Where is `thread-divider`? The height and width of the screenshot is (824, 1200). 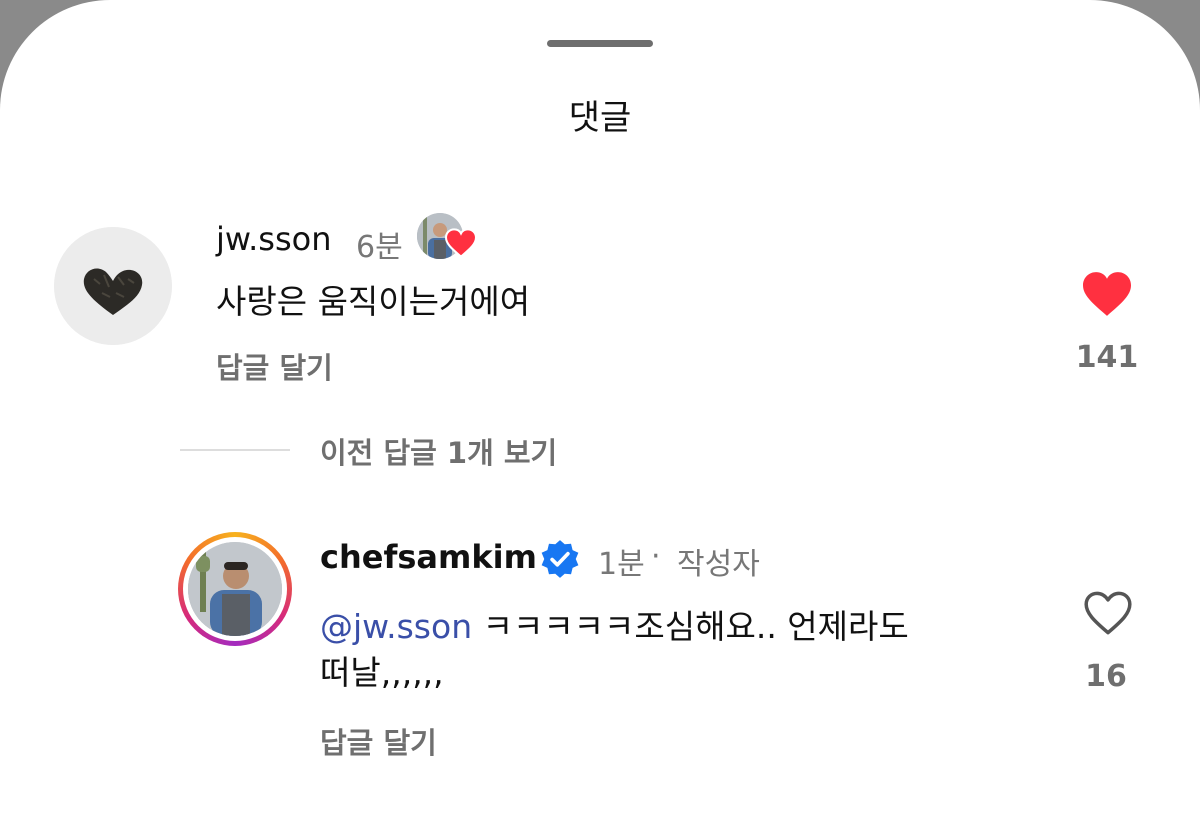 thread-divider is located at coordinates (235, 450).